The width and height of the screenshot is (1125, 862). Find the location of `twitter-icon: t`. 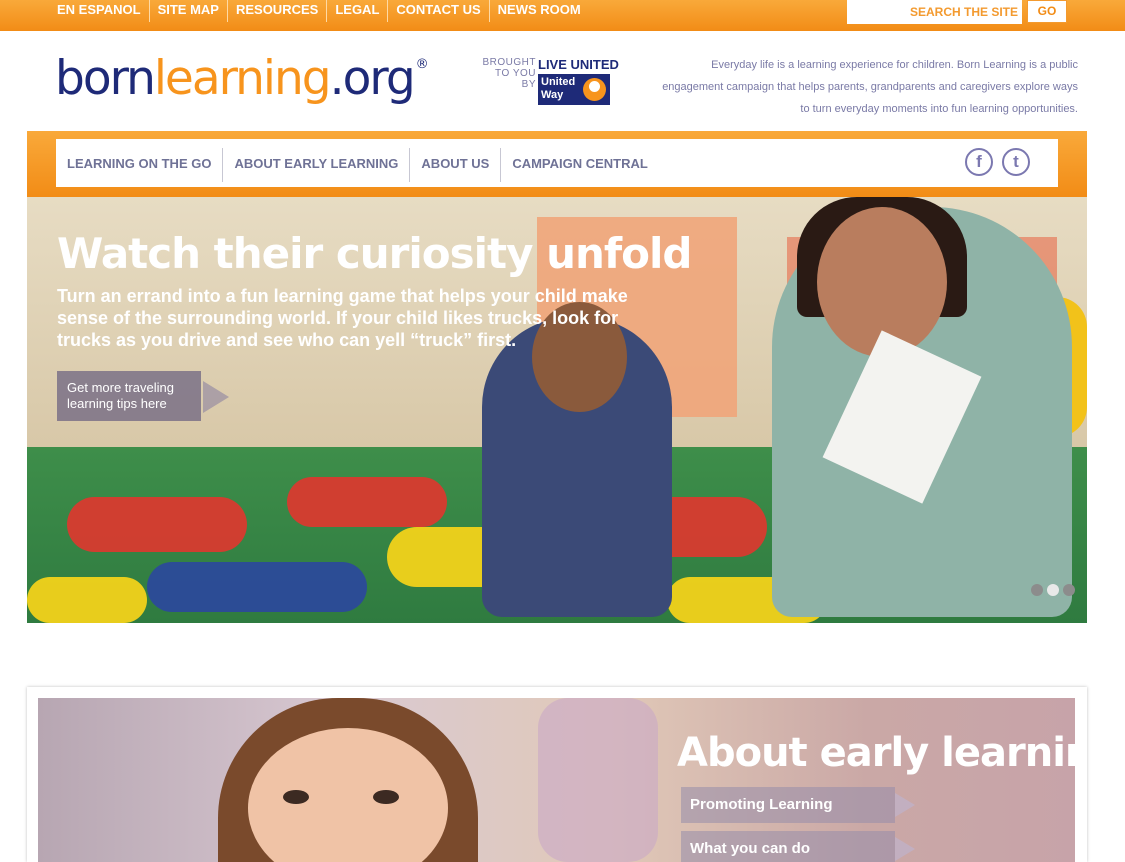

twitter-icon: t is located at coordinates (1016, 162).